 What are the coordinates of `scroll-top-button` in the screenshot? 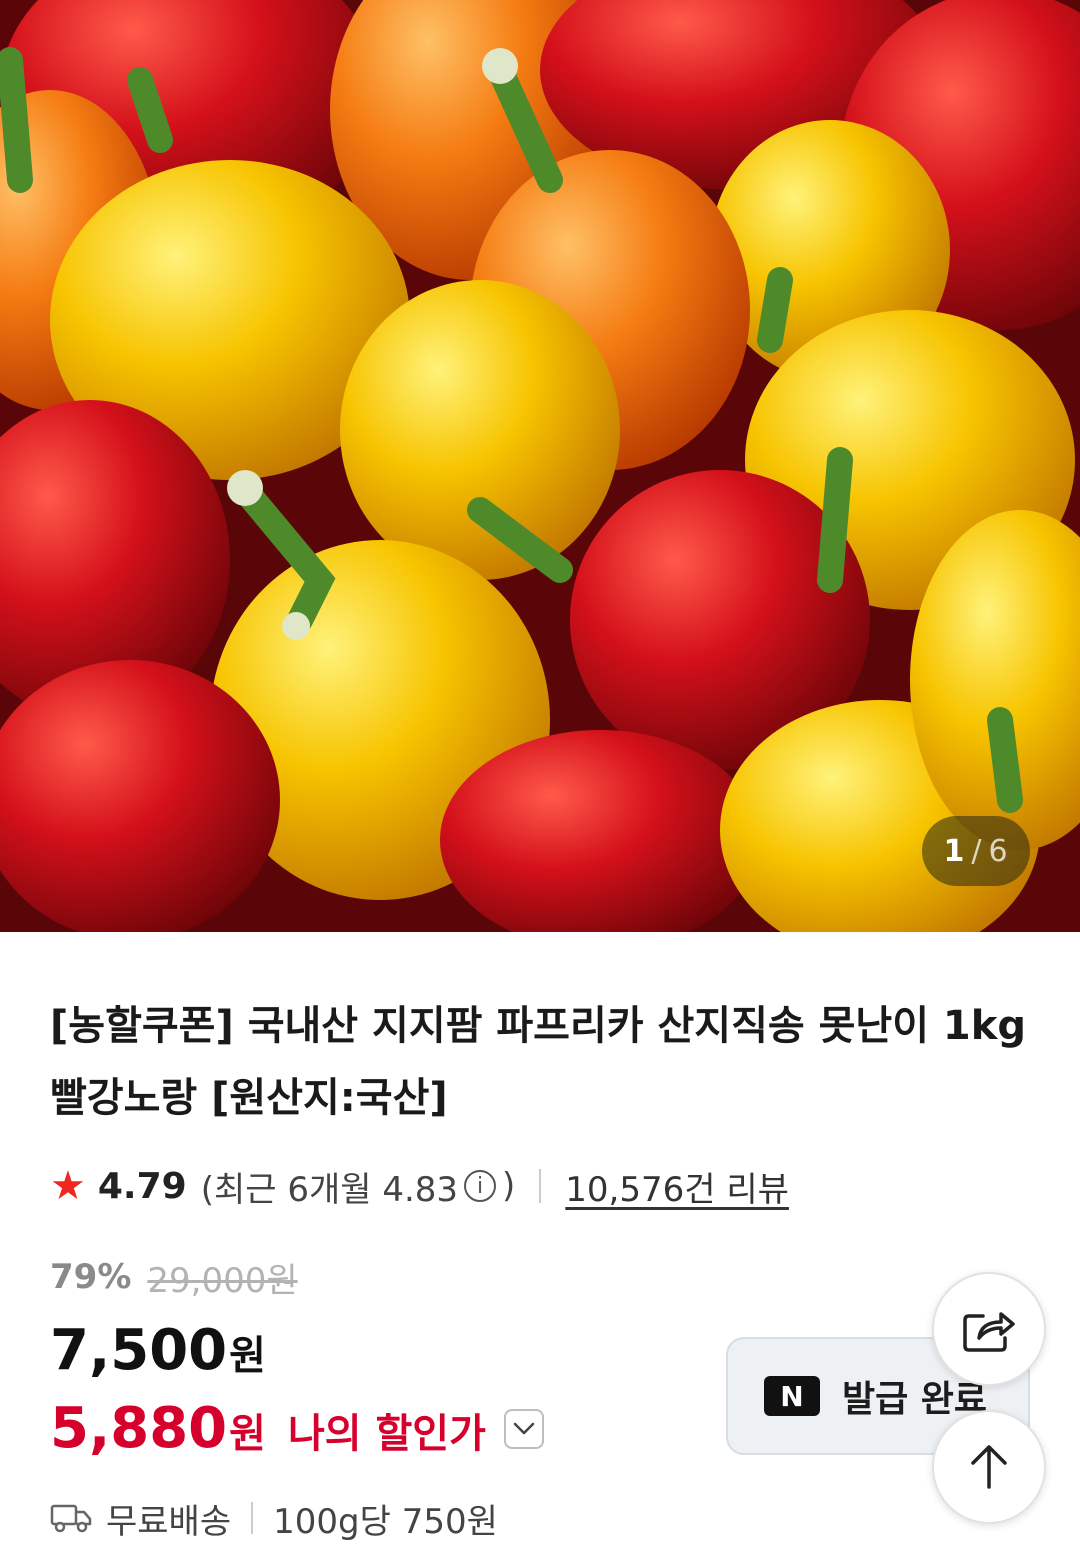 It's located at (989, 1467).